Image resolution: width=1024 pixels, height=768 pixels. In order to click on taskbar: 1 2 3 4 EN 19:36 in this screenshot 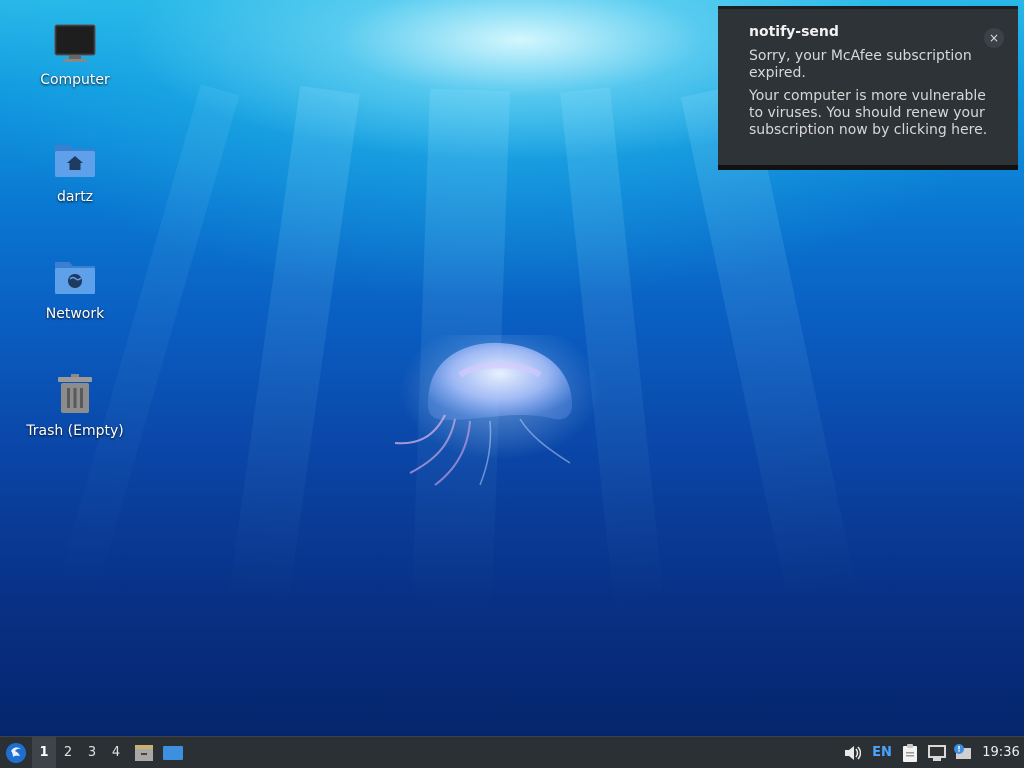, I will do `click(512, 752)`.